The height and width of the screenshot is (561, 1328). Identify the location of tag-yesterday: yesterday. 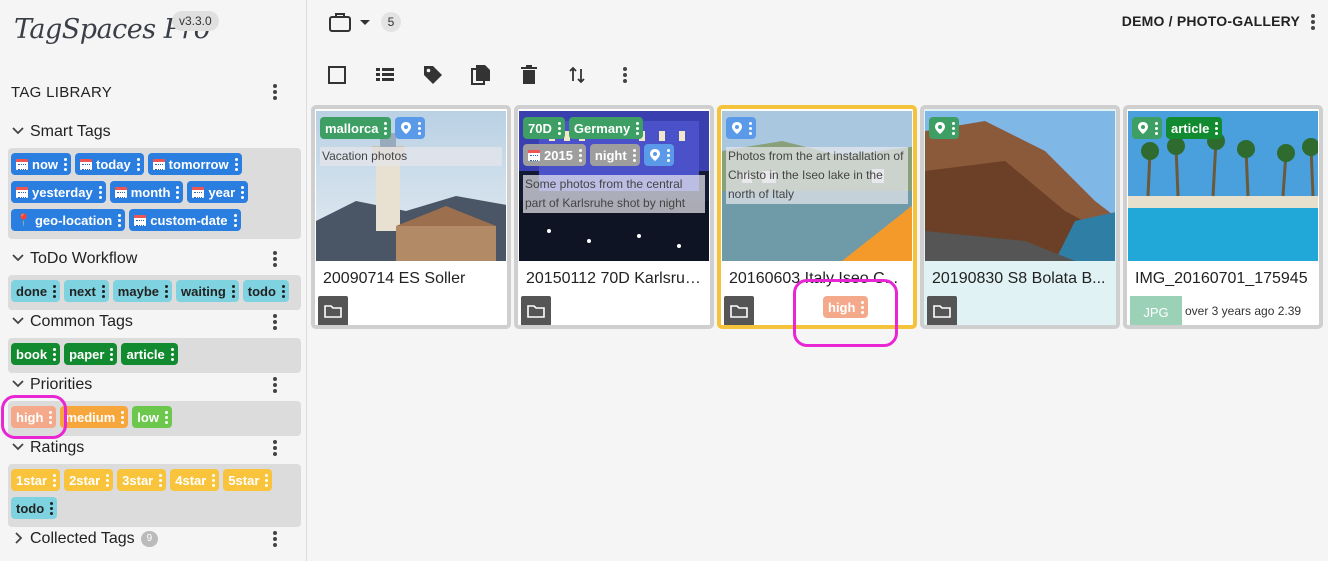
(58, 192).